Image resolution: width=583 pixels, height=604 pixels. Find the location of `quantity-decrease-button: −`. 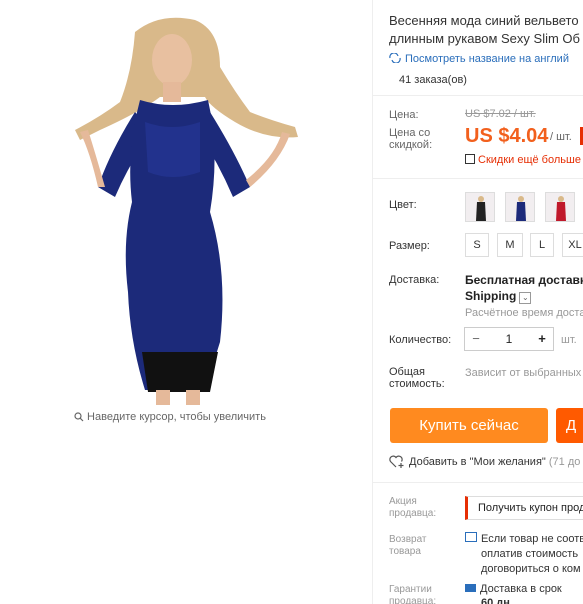

quantity-decrease-button: − is located at coordinates (476, 339).